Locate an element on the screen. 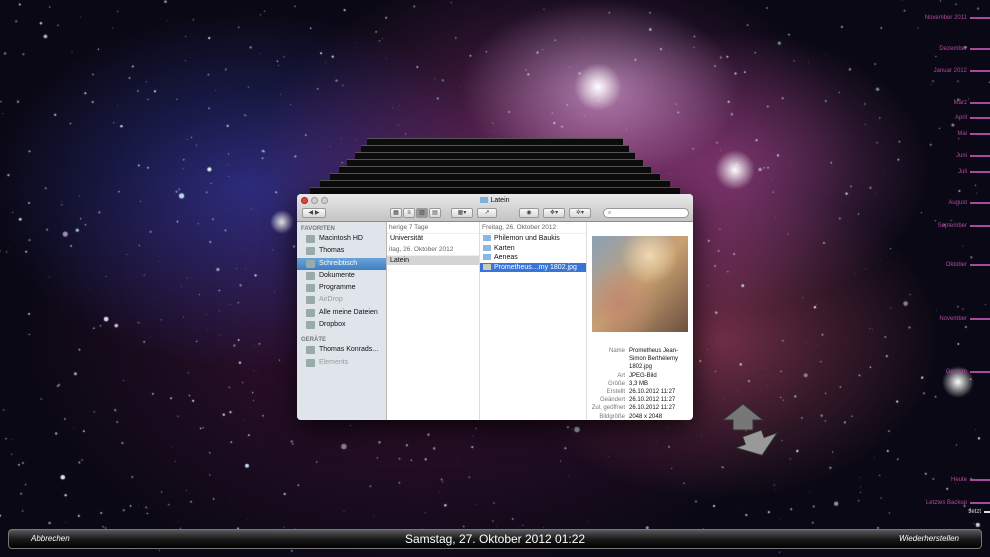  timeline-mark: November 2011 is located at coordinates (957, 18).